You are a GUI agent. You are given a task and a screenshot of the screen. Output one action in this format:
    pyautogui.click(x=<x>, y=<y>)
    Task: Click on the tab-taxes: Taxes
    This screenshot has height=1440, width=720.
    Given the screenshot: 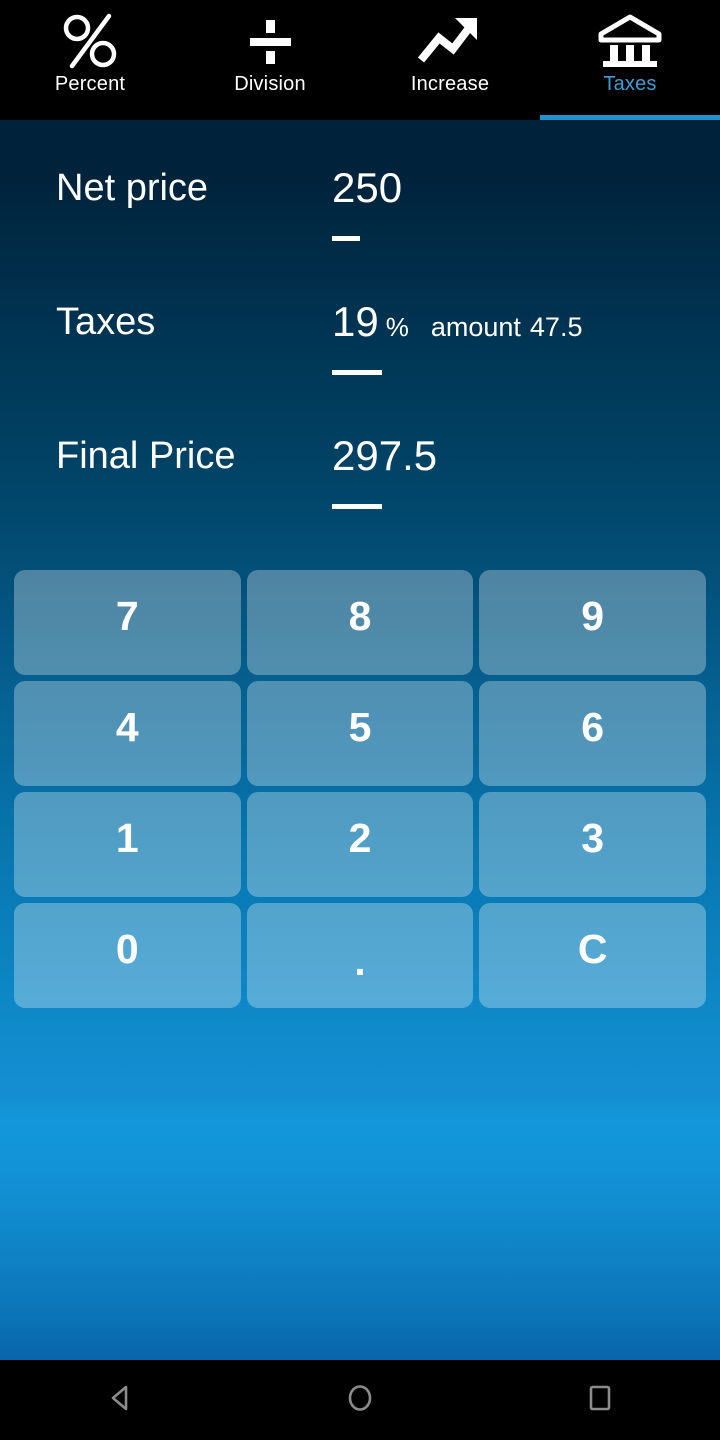 What is the action you would take?
    pyautogui.click(x=630, y=60)
    